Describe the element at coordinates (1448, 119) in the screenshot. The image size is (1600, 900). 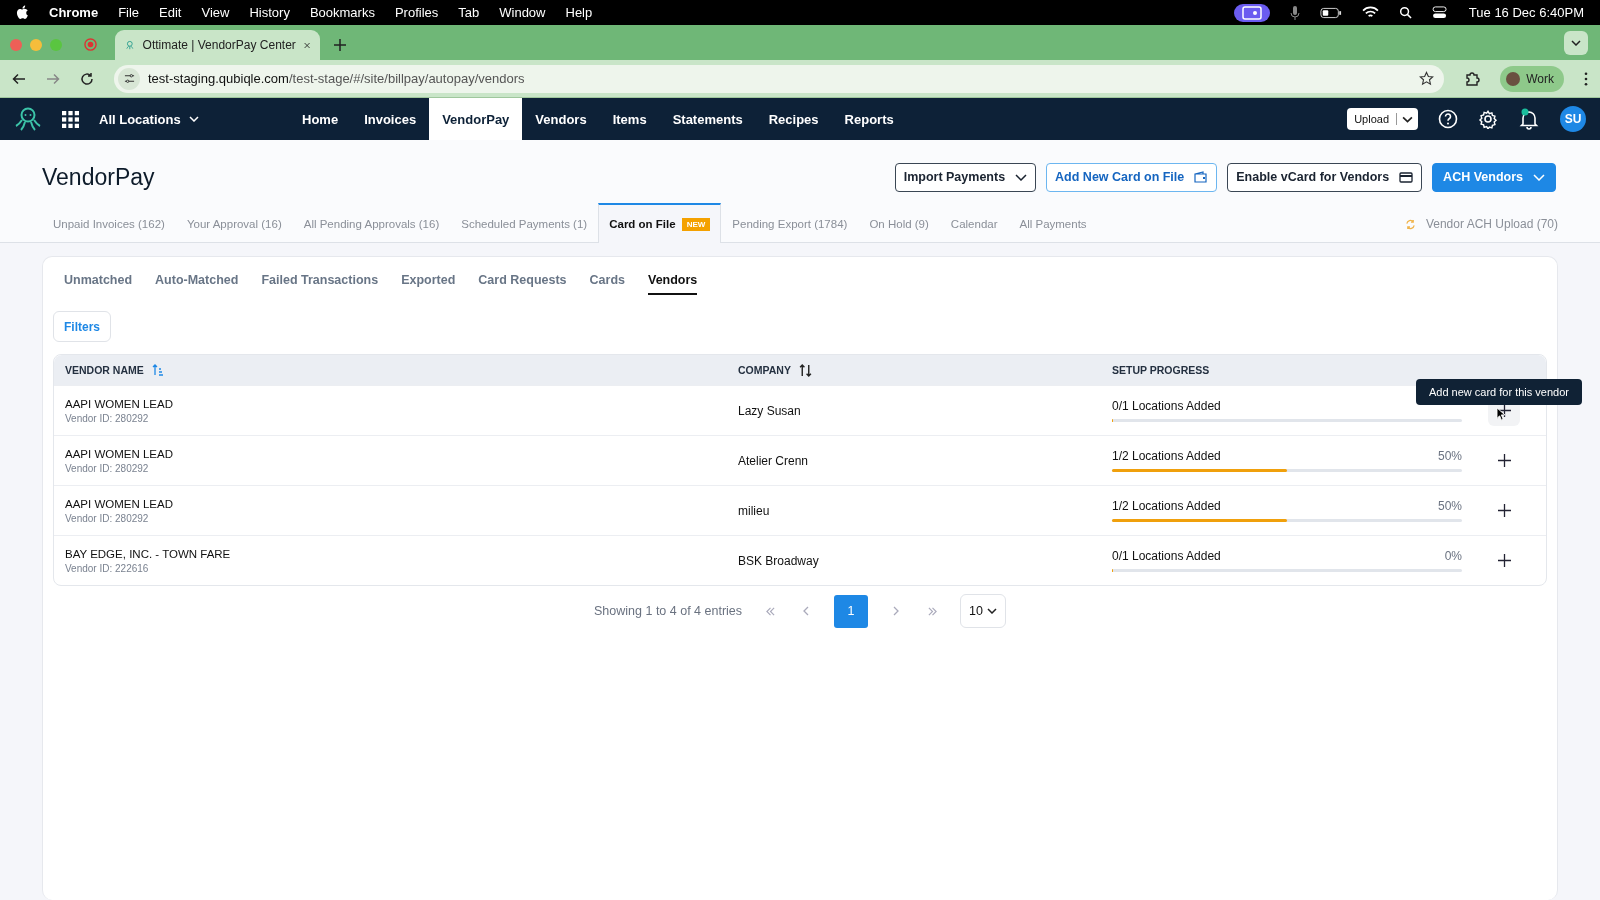
I see `help-icon` at that location.